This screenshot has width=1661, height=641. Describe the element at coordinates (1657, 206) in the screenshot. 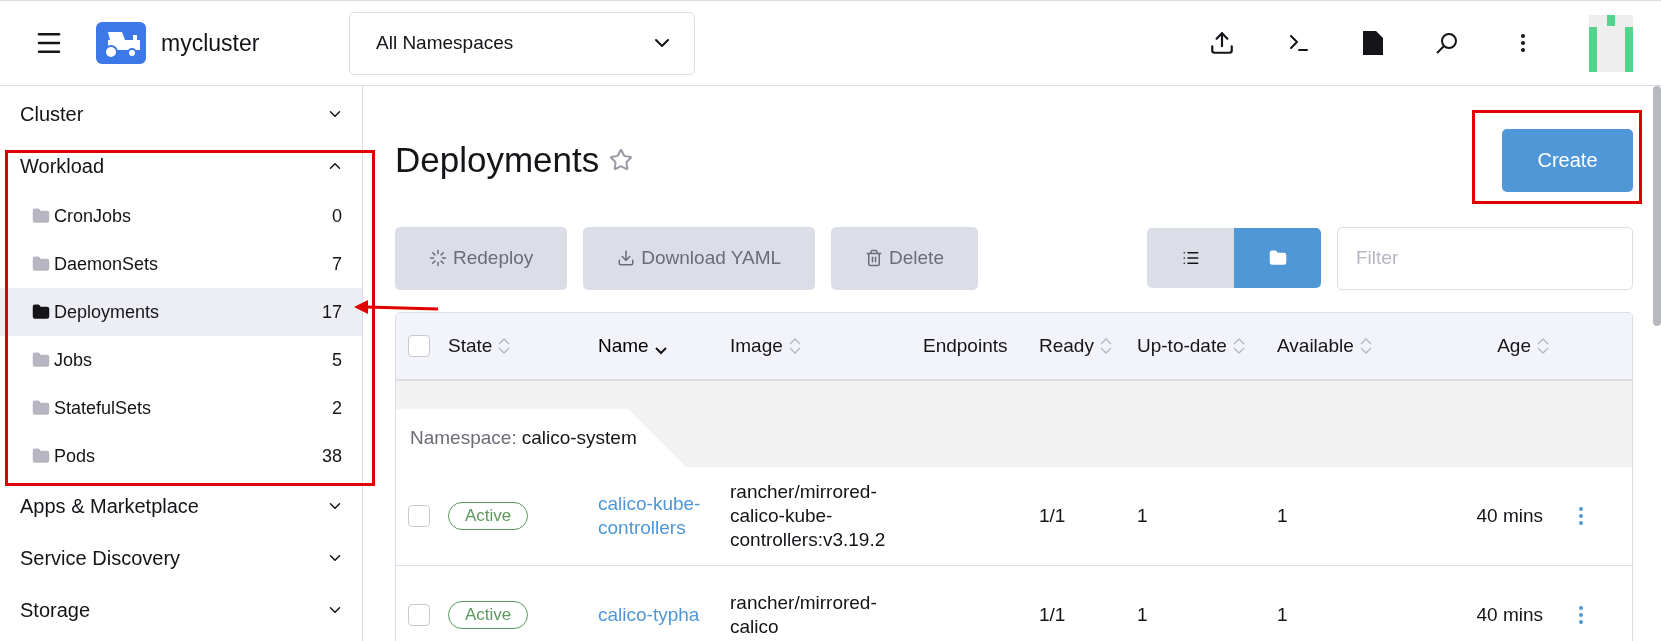

I see `scrollbar` at that location.